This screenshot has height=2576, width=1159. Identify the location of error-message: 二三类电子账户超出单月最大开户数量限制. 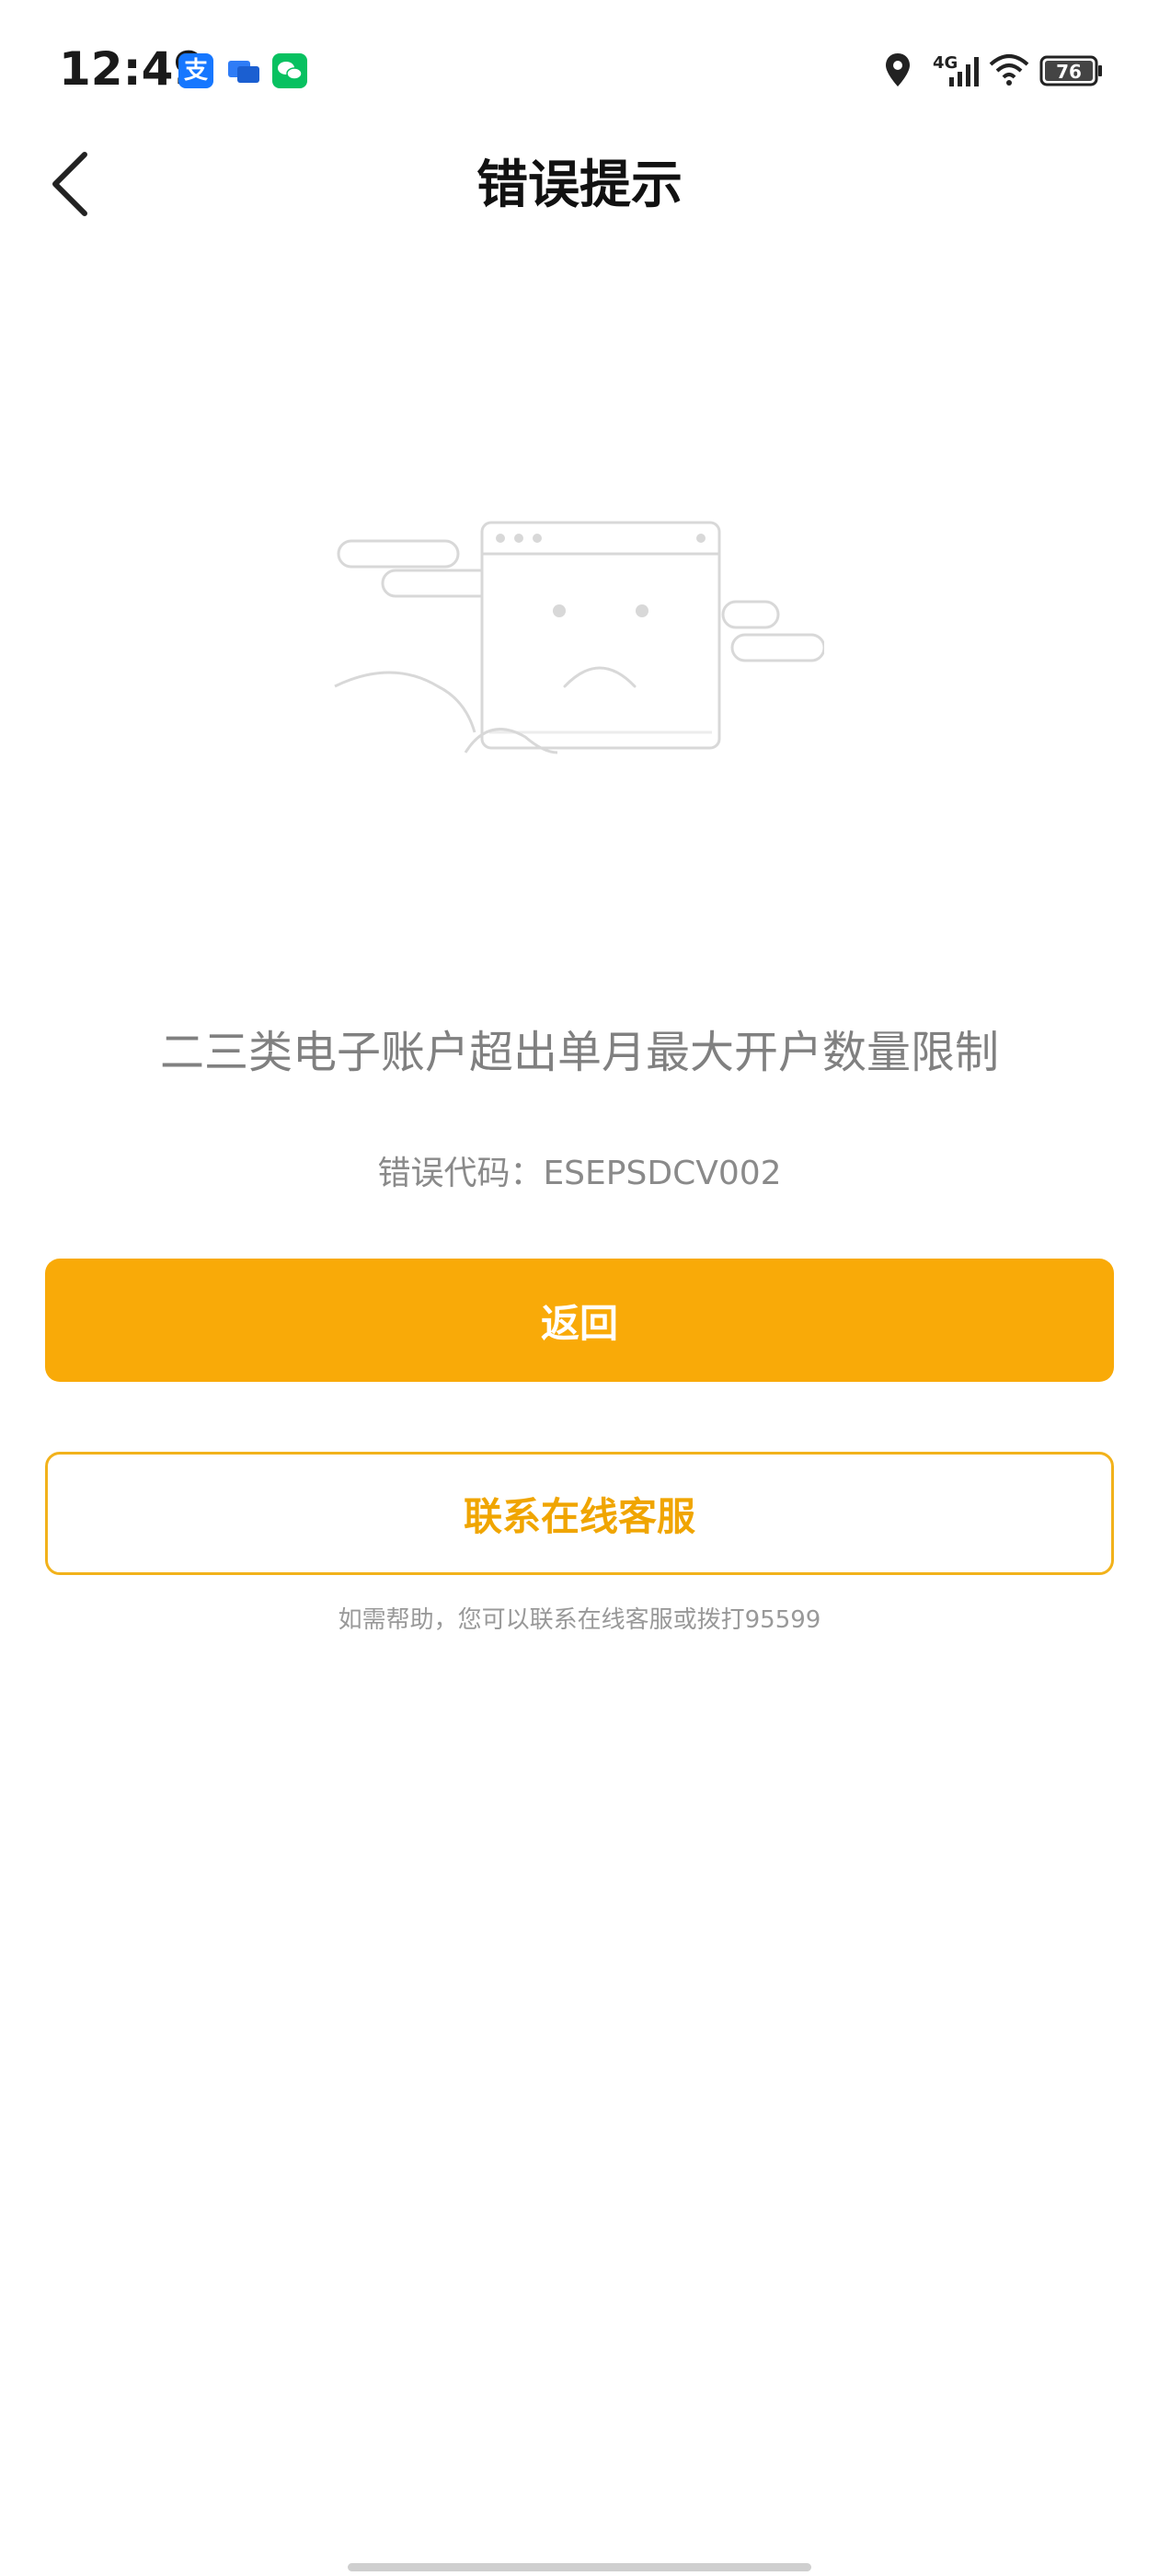
(579, 1052).